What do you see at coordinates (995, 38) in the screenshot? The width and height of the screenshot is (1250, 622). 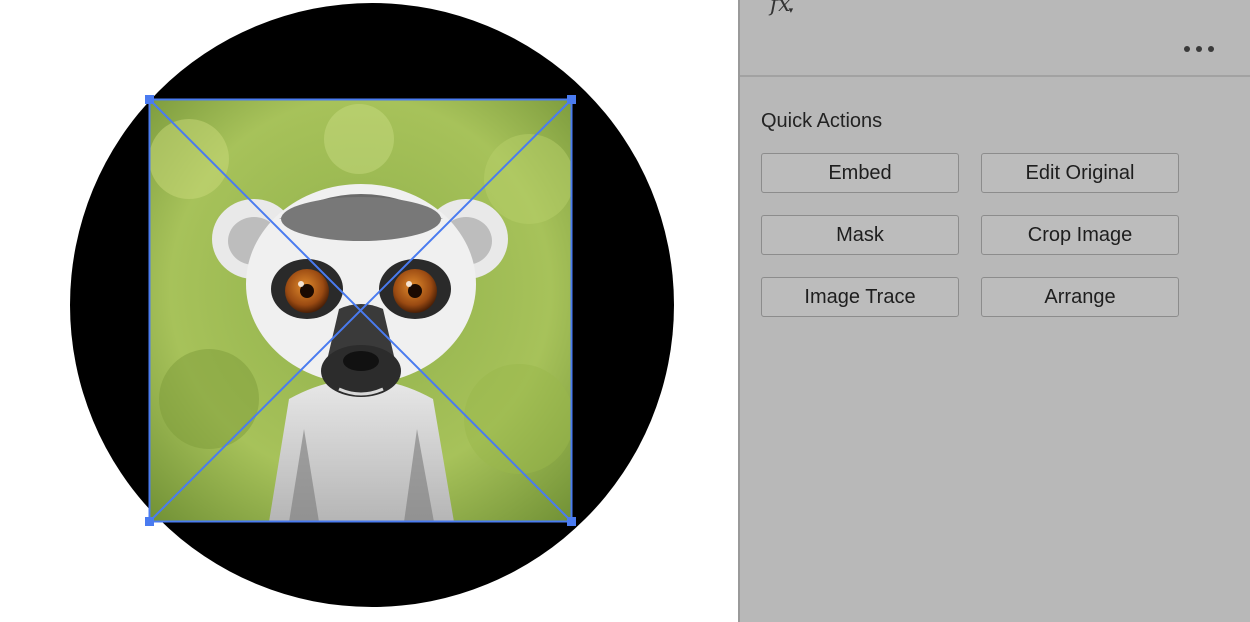 I see `appearance-section: fx▾` at bounding box center [995, 38].